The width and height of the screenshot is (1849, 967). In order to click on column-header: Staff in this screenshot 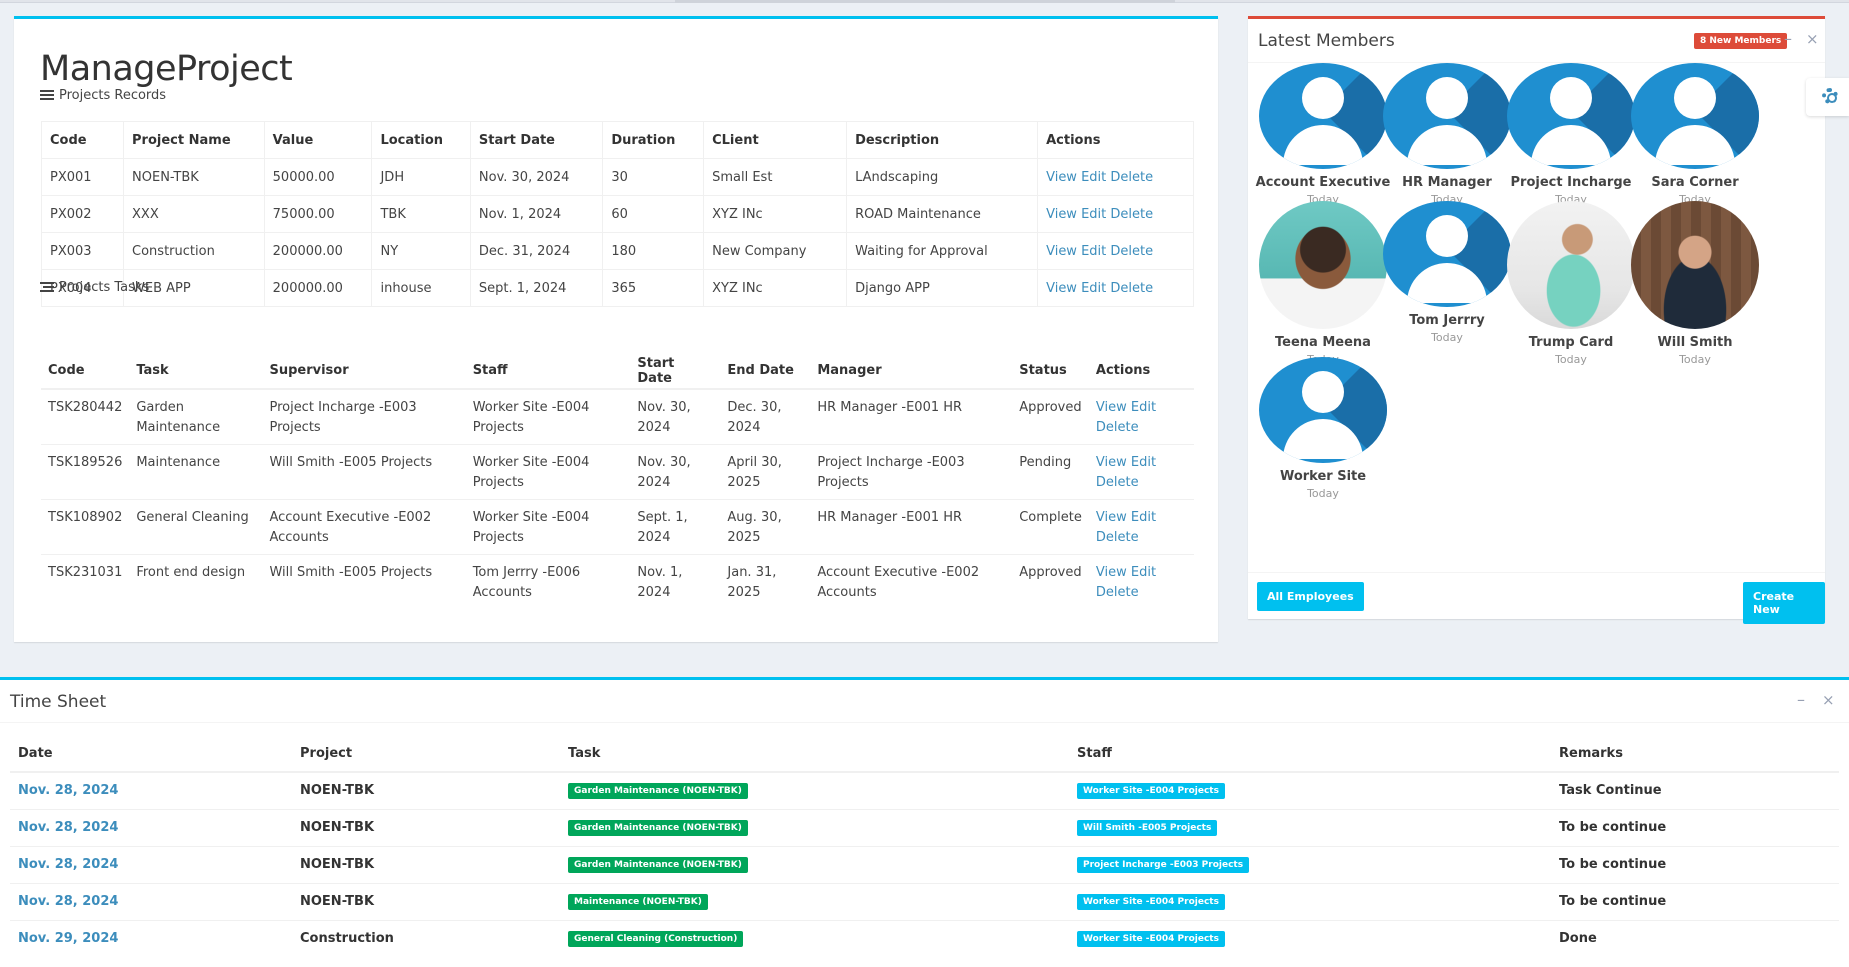, I will do `click(1310, 754)`.